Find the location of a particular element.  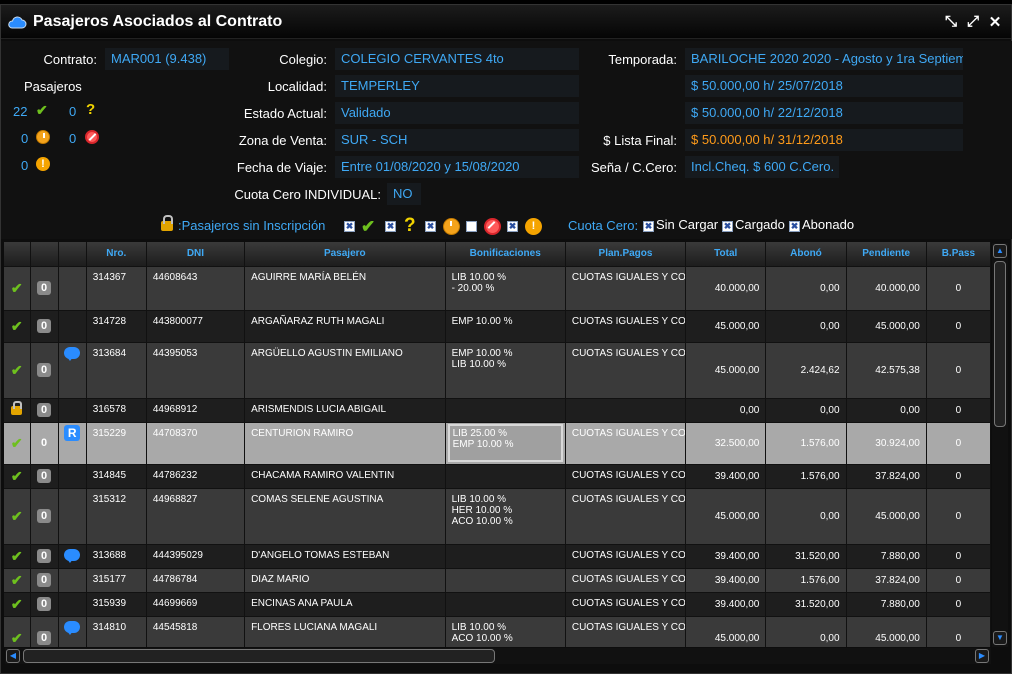

pasajero-cell: FLORES LUCIANA MAGALI is located at coordinates (345, 631).